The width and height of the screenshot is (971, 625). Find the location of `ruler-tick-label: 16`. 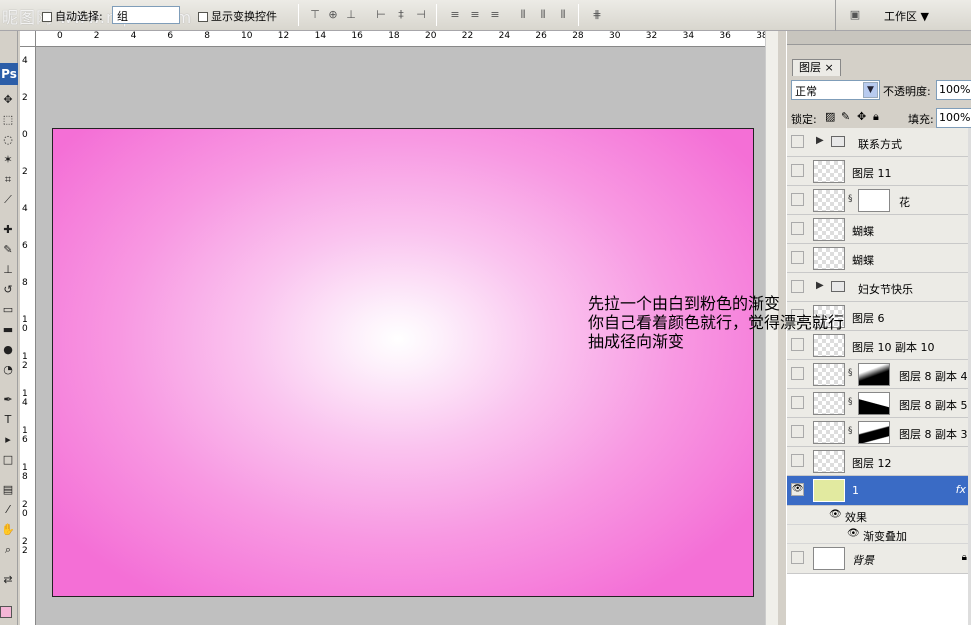

ruler-tick-label: 16 is located at coordinates (357, 36).